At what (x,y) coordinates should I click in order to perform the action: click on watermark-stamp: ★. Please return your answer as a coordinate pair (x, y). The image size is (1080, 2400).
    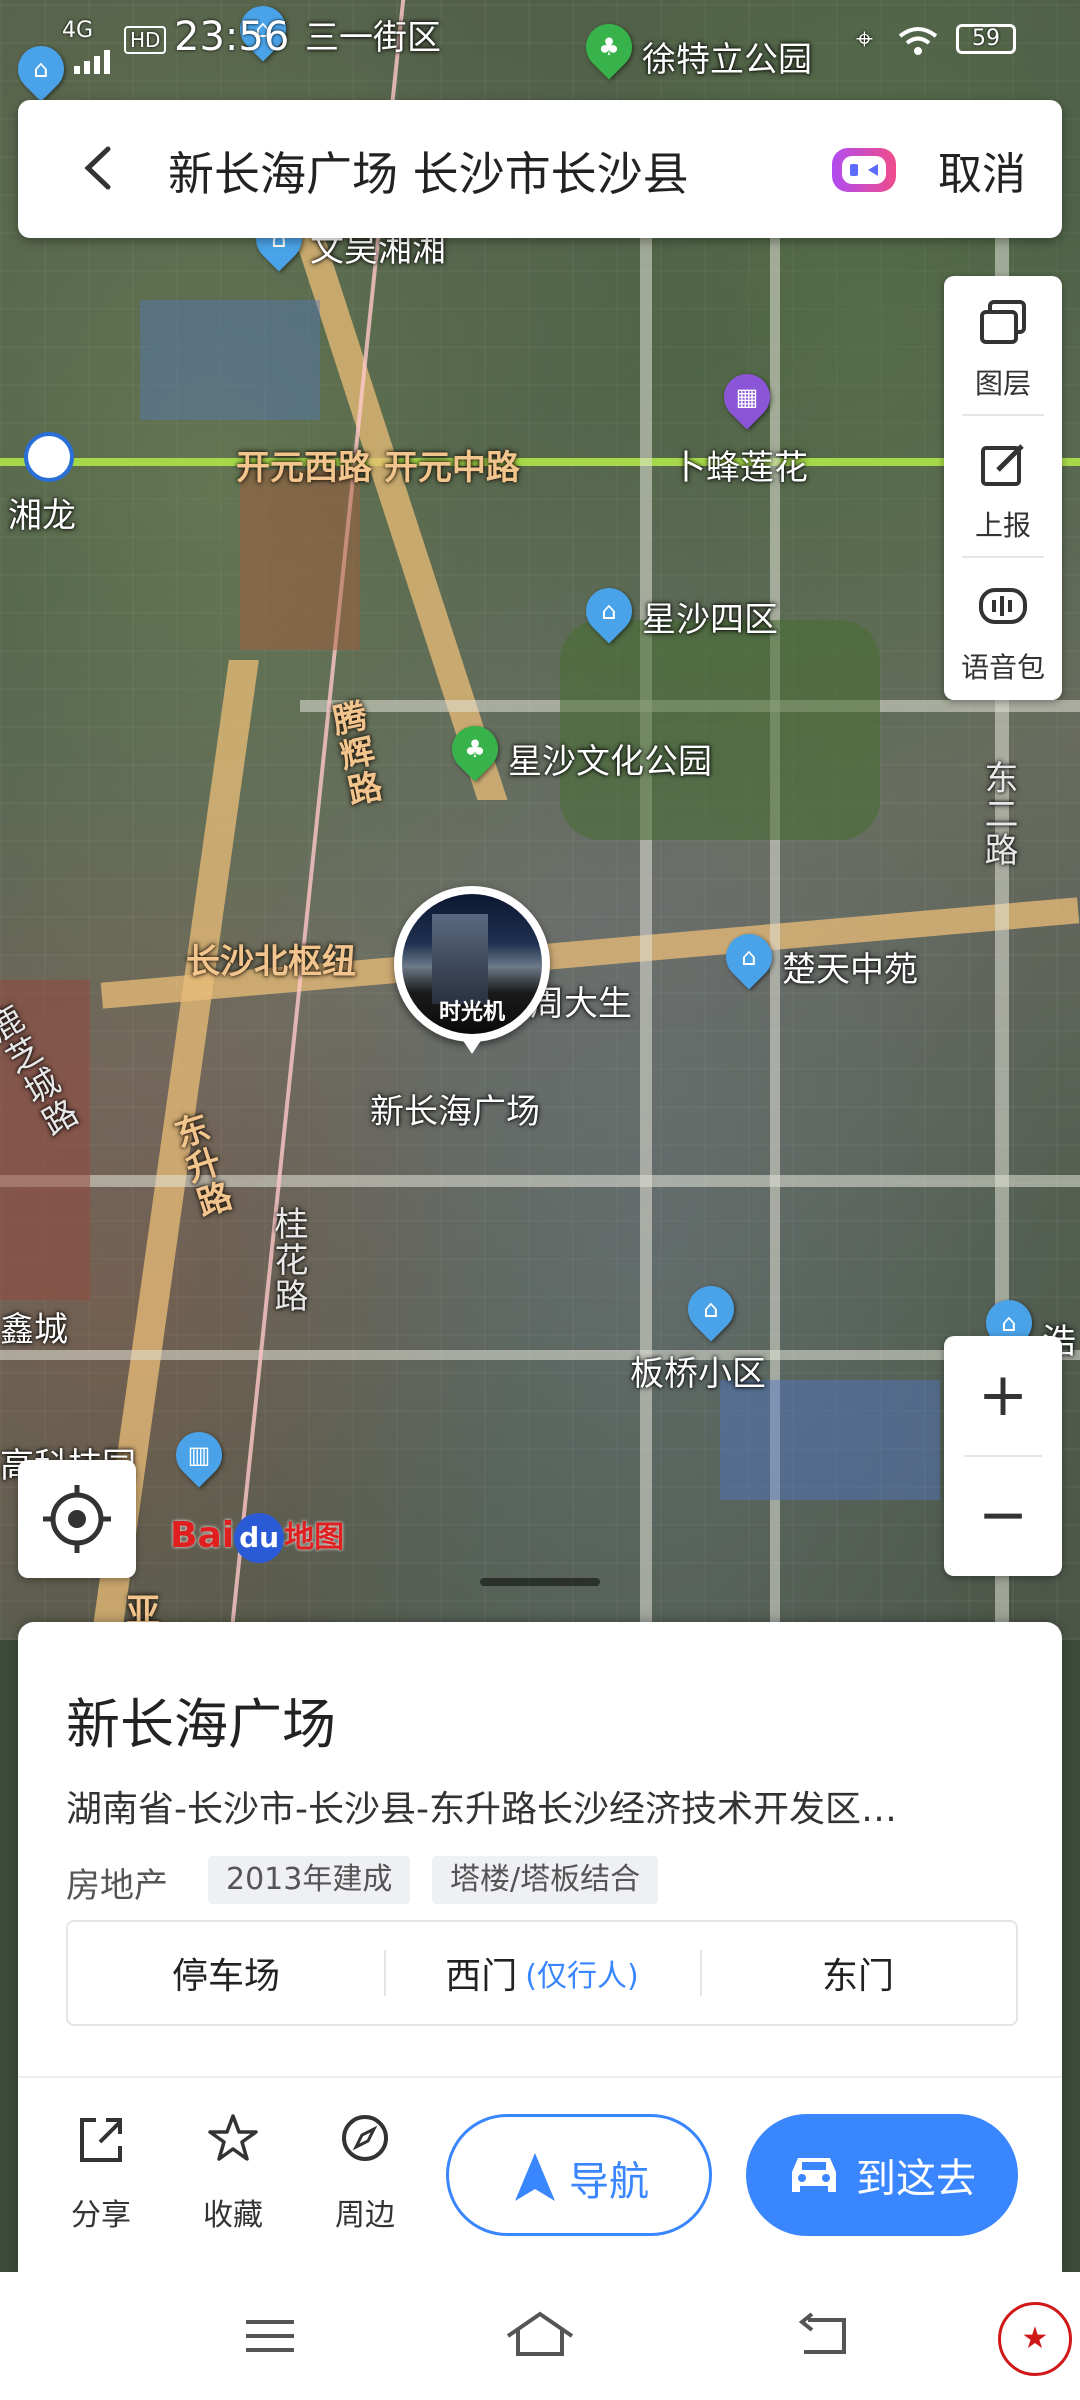
    Looking at the image, I should click on (1035, 2339).